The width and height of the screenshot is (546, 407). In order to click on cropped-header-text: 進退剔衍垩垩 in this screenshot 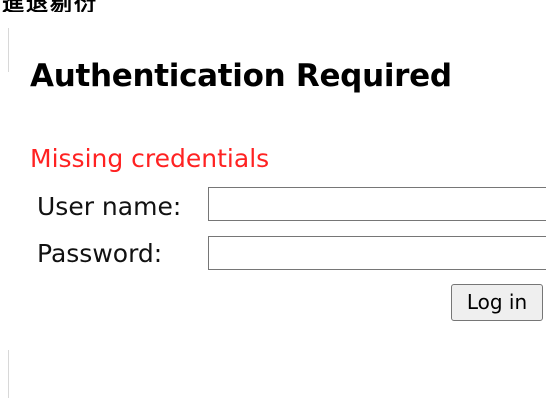, I will do `click(60, 6)`.